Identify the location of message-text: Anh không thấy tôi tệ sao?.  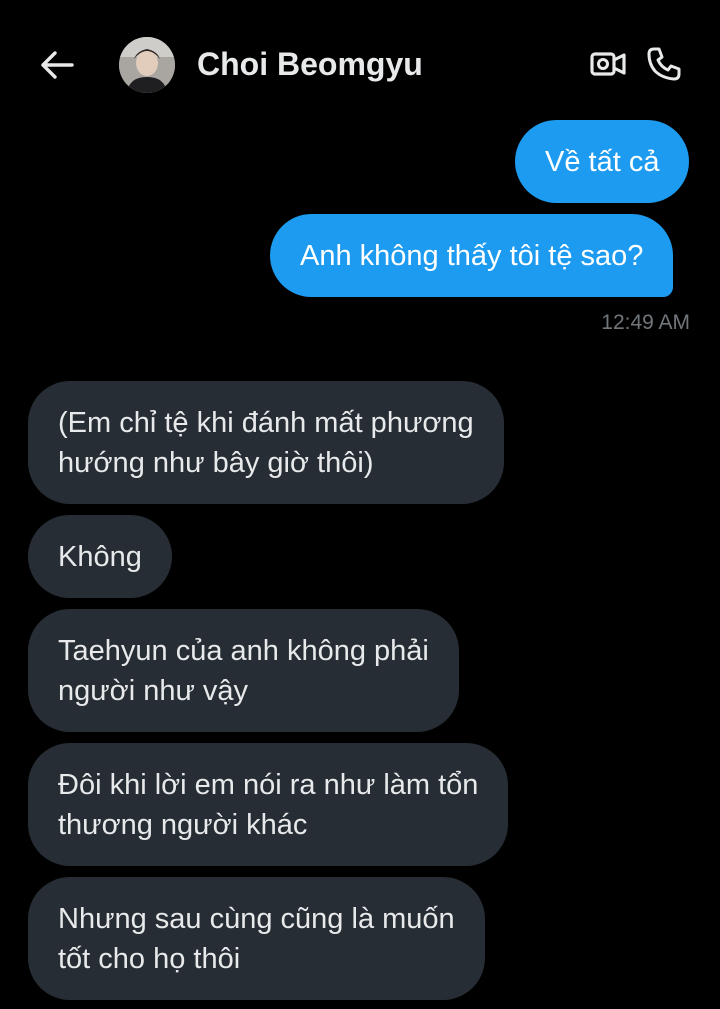
(472, 256).